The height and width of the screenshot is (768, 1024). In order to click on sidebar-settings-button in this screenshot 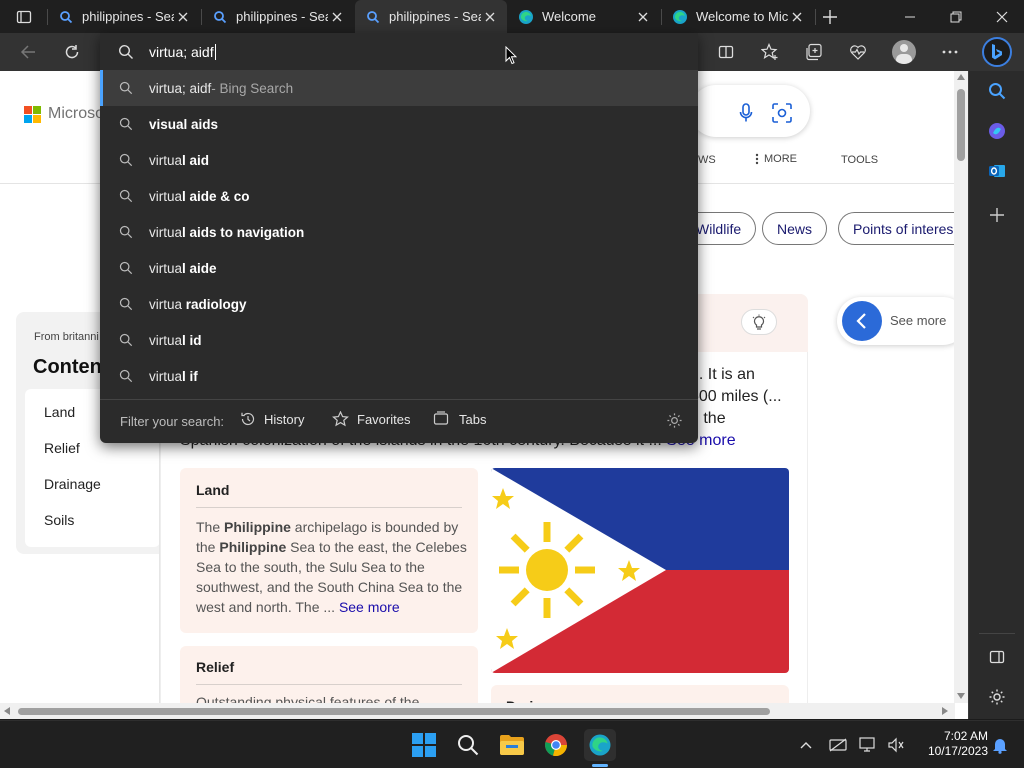, I will do `click(997, 697)`.